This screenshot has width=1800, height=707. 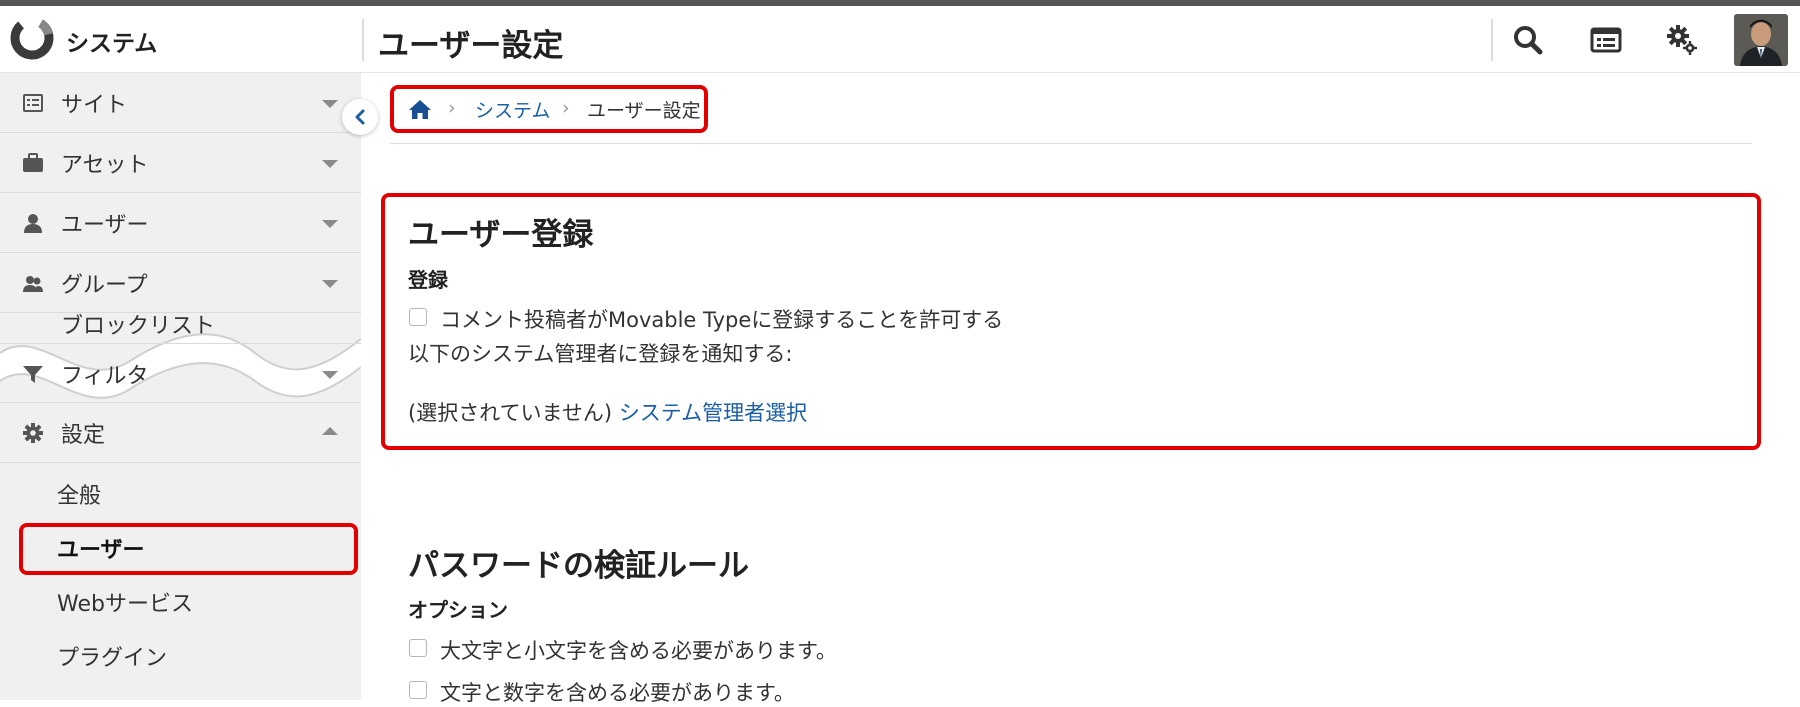 I want to click on user-icon, so click(x=33, y=223).